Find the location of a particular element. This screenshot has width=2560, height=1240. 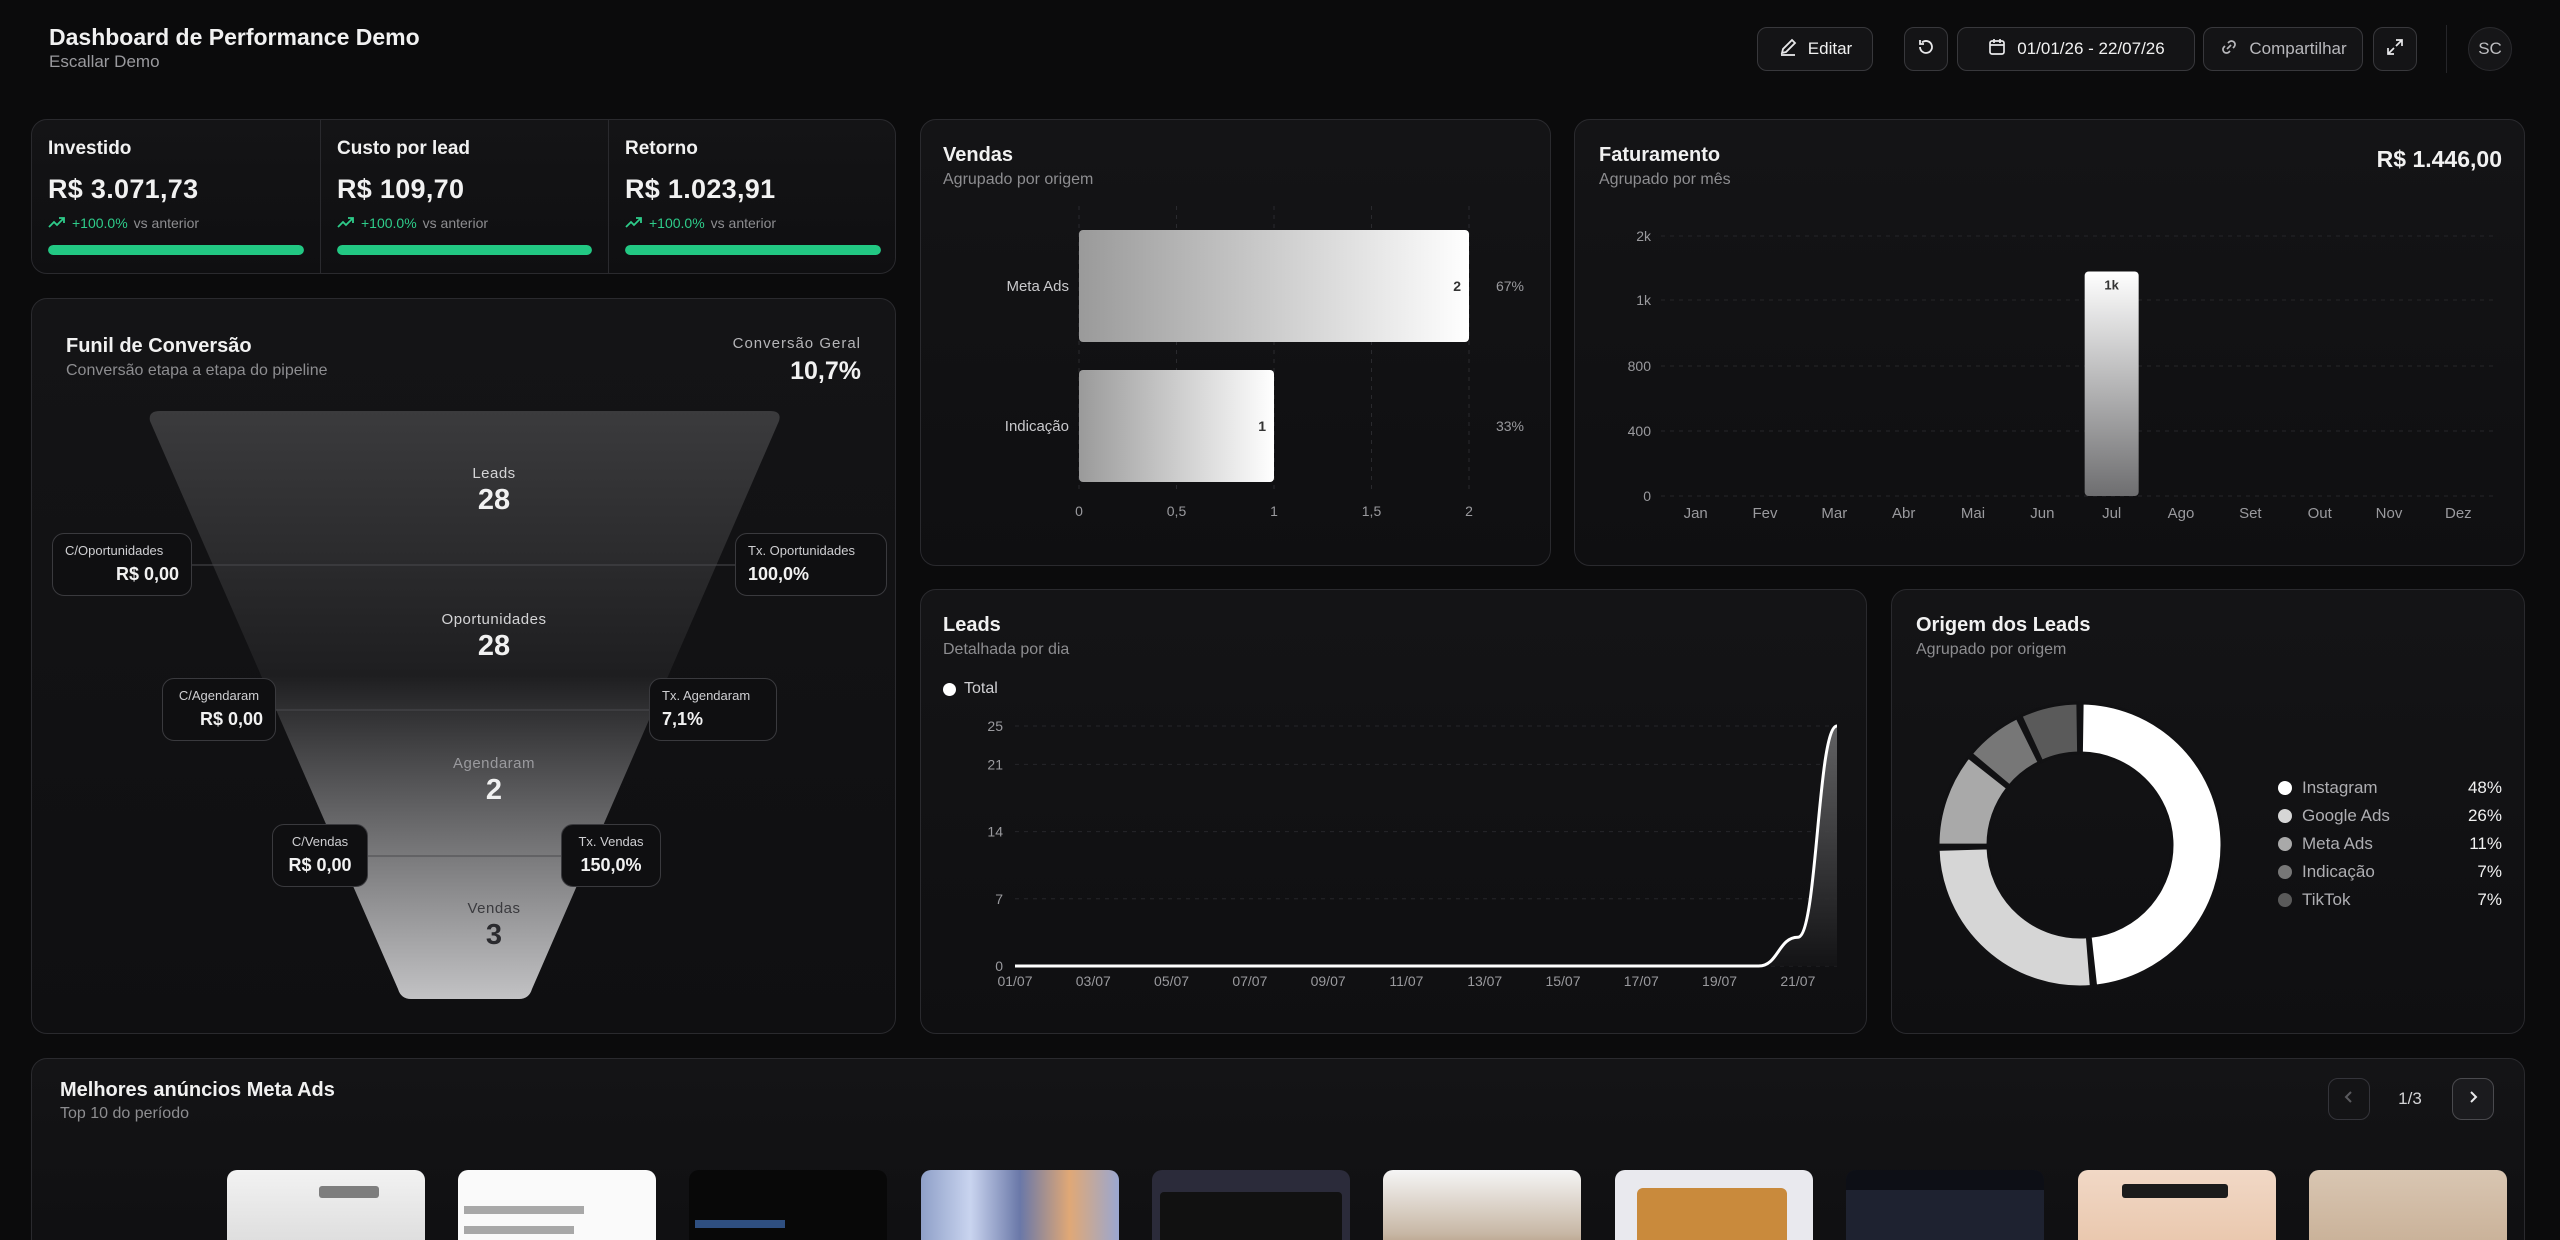

x-tick-label: Out is located at coordinates (2320, 513).